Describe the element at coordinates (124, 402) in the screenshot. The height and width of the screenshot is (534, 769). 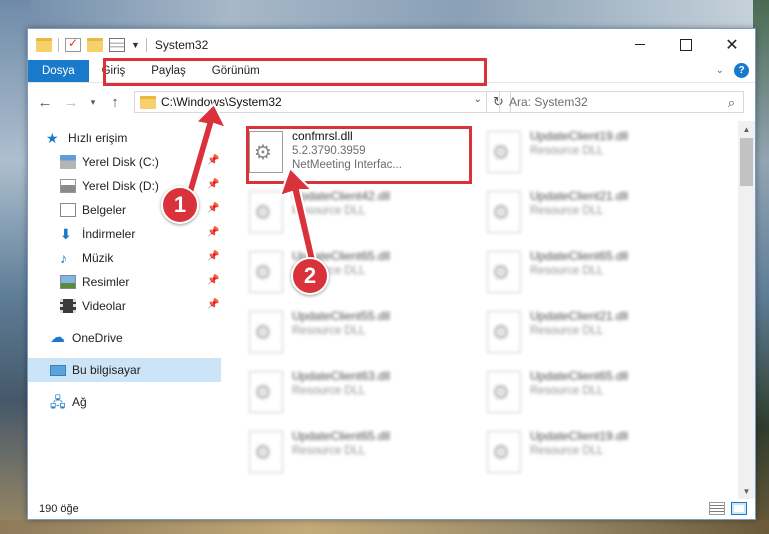
I see `sidebar-item-network: 🖧 Ağ` at that location.